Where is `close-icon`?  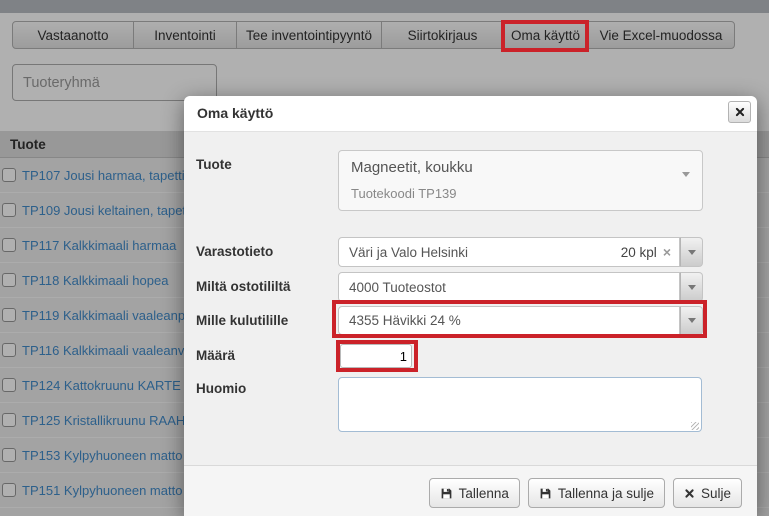
close-icon is located at coordinates (740, 112).